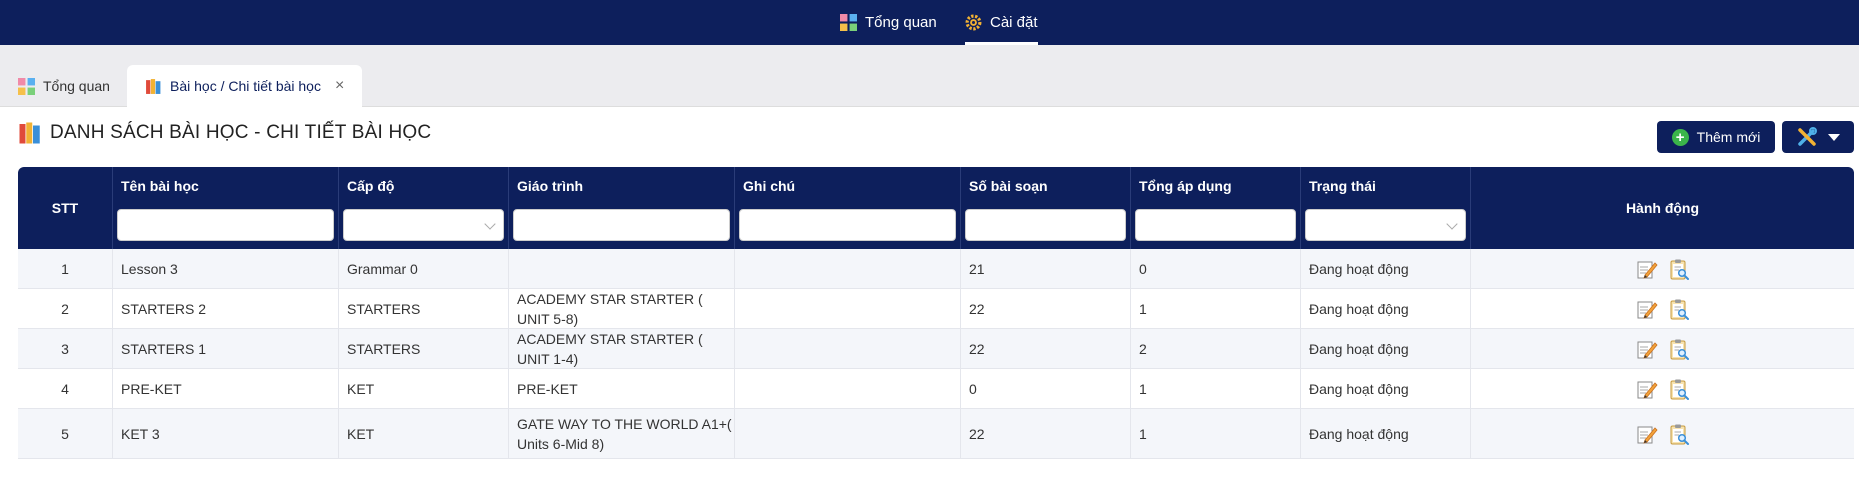  What do you see at coordinates (65, 208) in the screenshot?
I see `column-header-stt: STT` at bounding box center [65, 208].